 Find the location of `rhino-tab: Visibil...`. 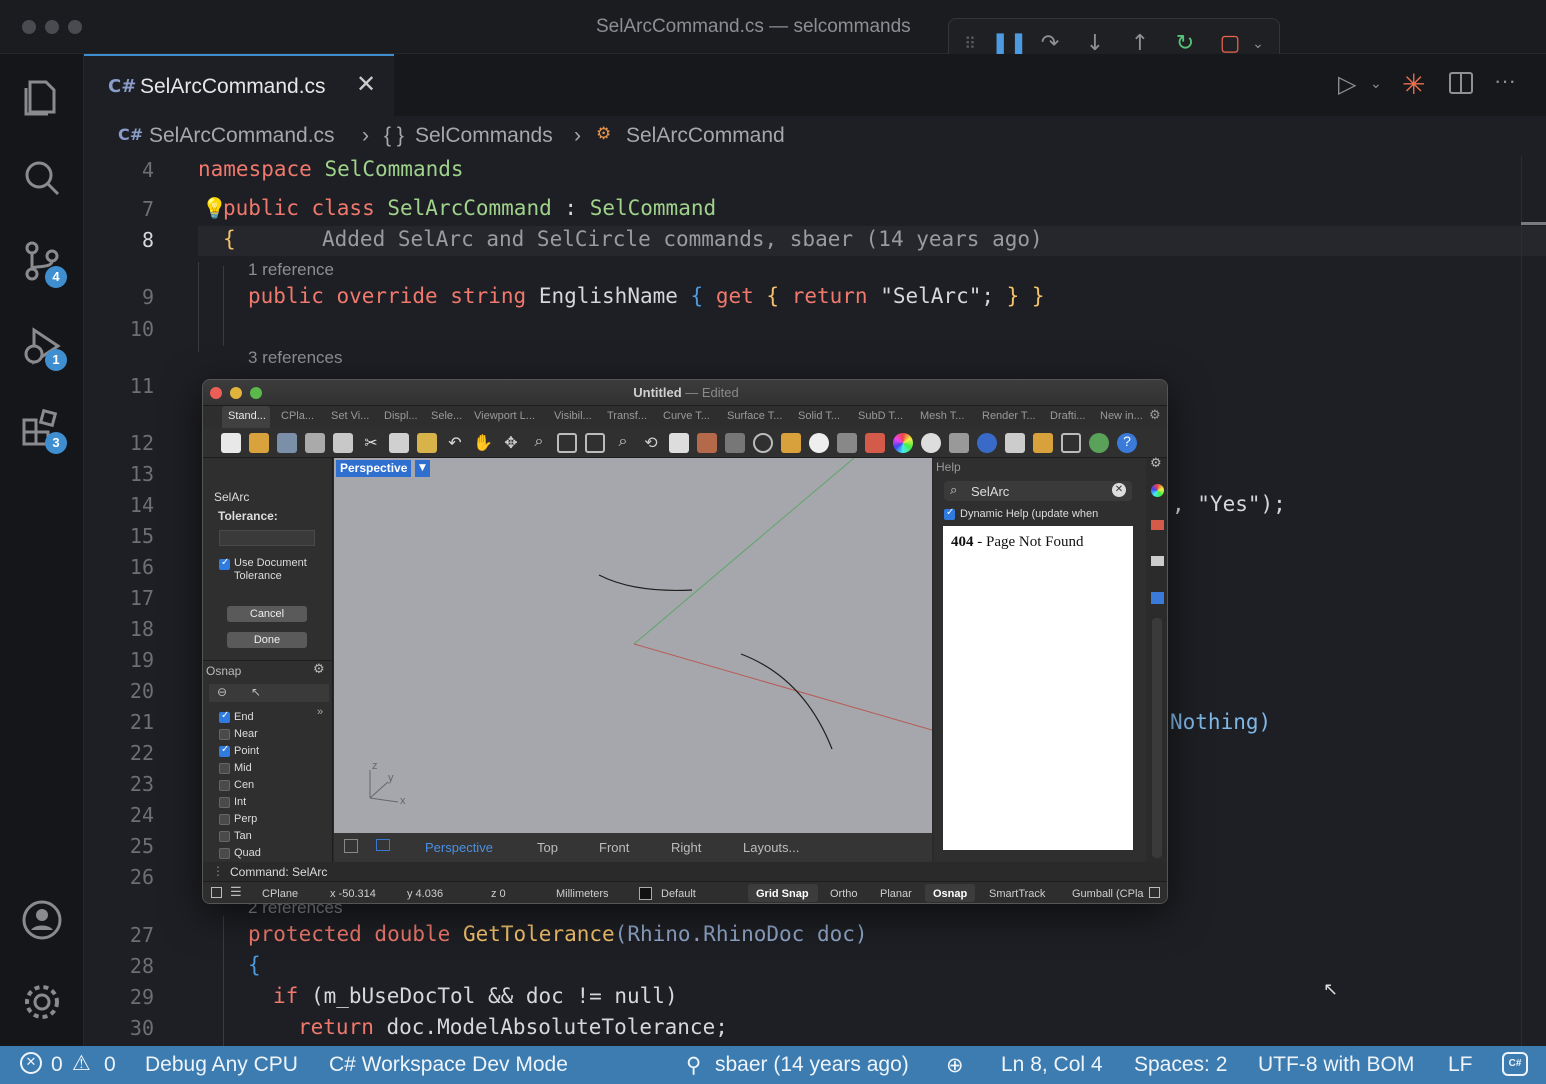

rhino-tab: Visibil... is located at coordinates (573, 416).